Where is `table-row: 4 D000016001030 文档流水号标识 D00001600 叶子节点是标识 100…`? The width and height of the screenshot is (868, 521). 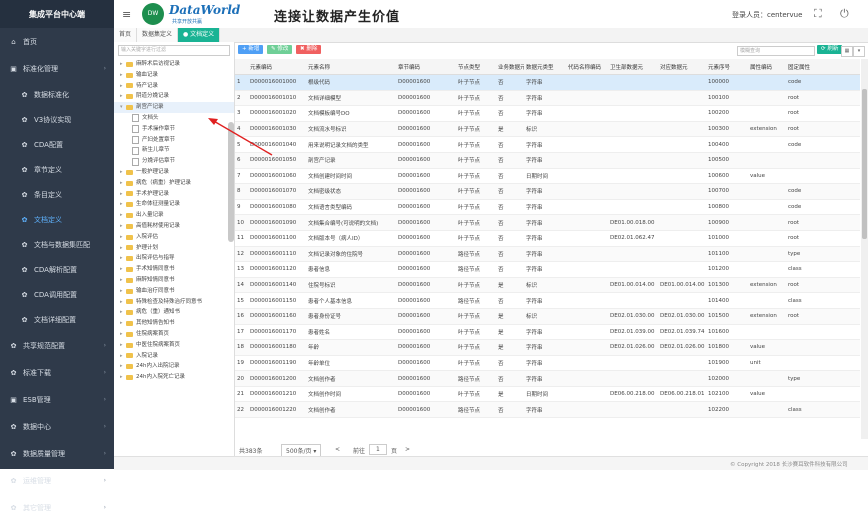 table-row: 4 D000016001030 文档流水号标识 D00001600 叶子节点是标识 100… is located at coordinates (547, 129).